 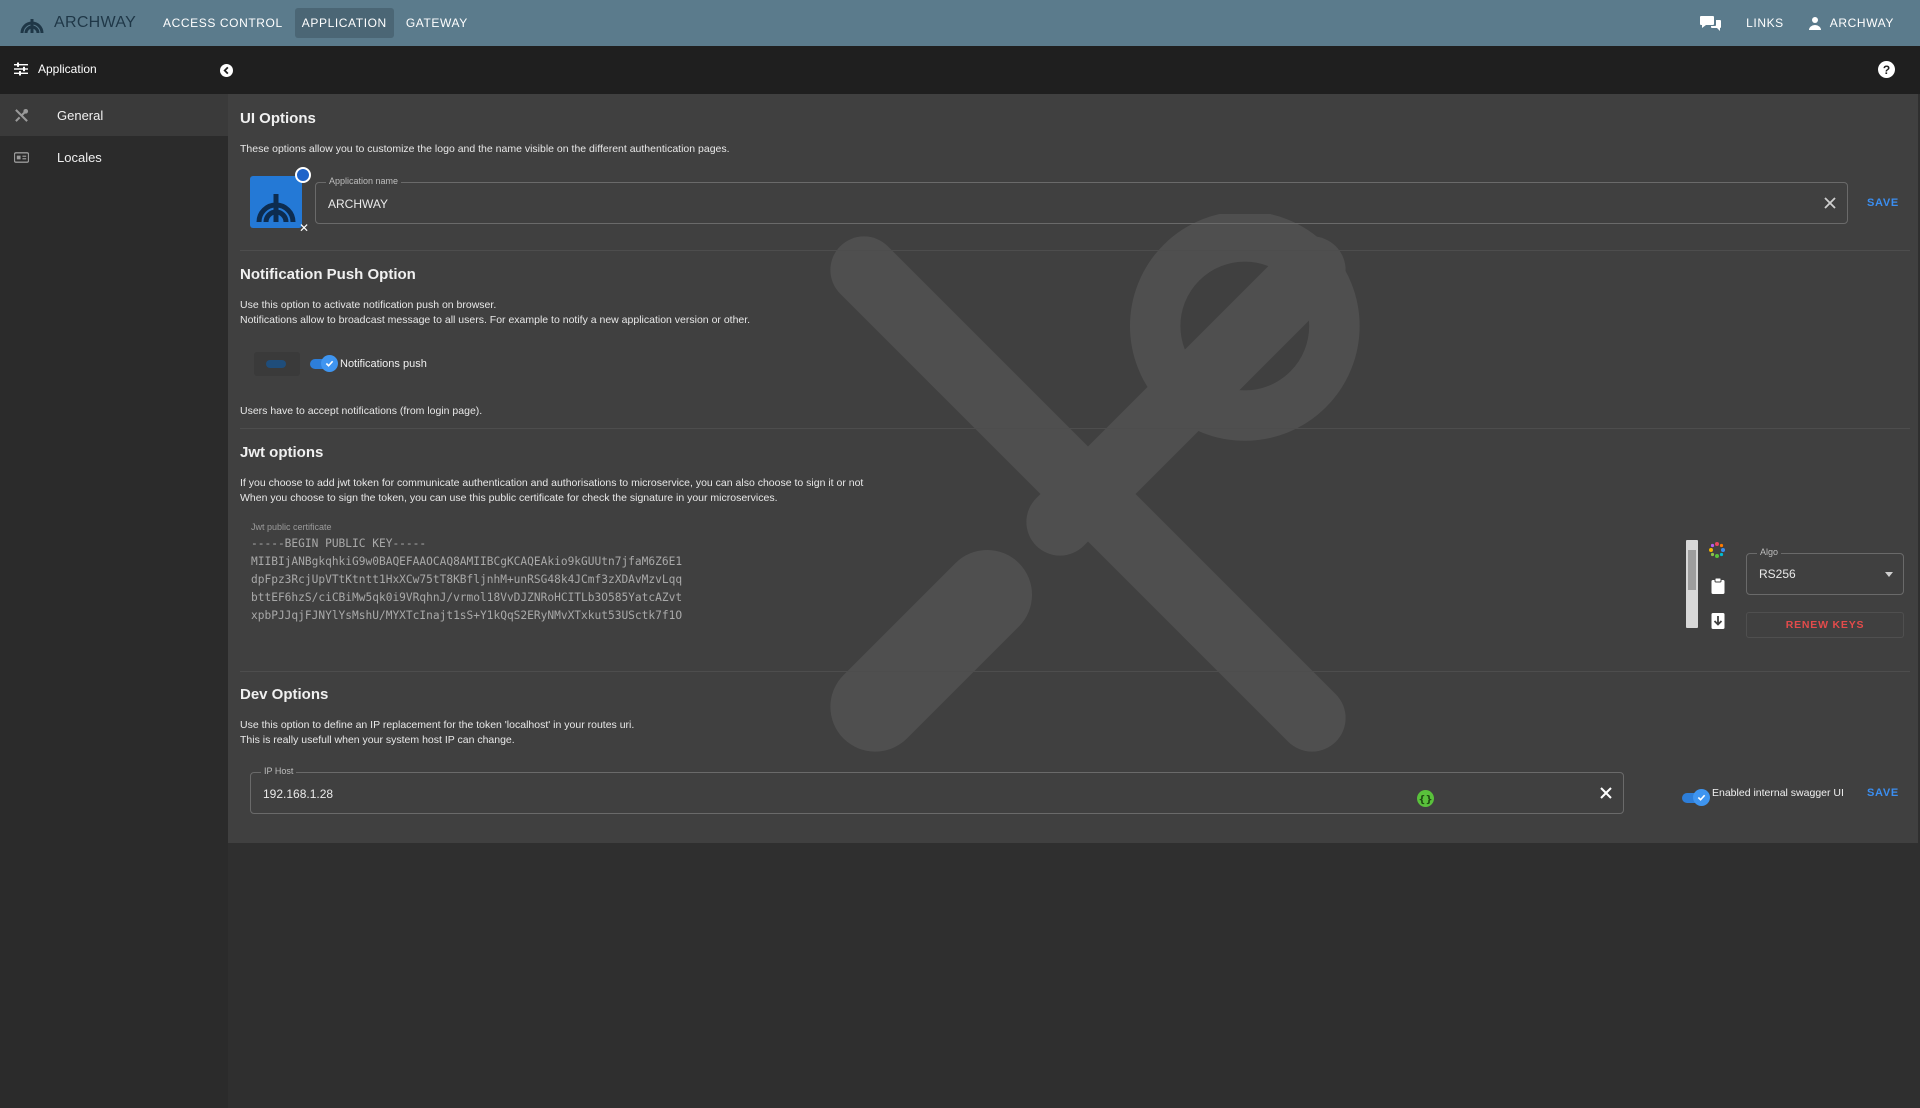 What do you see at coordinates (1717, 550) in the screenshot?
I see `generate-icon` at bounding box center [1717, 550].